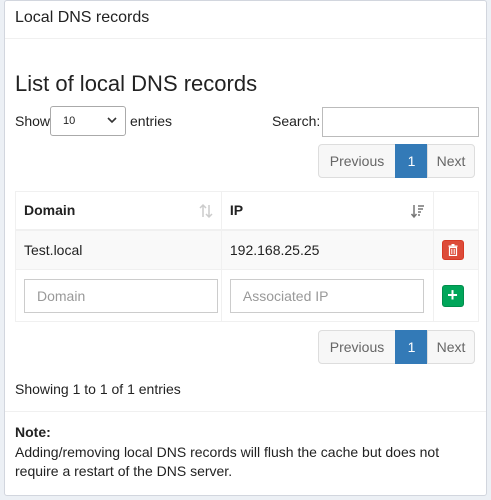 Image resolution: width=491 pixels, height=500 pixels. I want to click on plus-icon: +, so click(452, 295).